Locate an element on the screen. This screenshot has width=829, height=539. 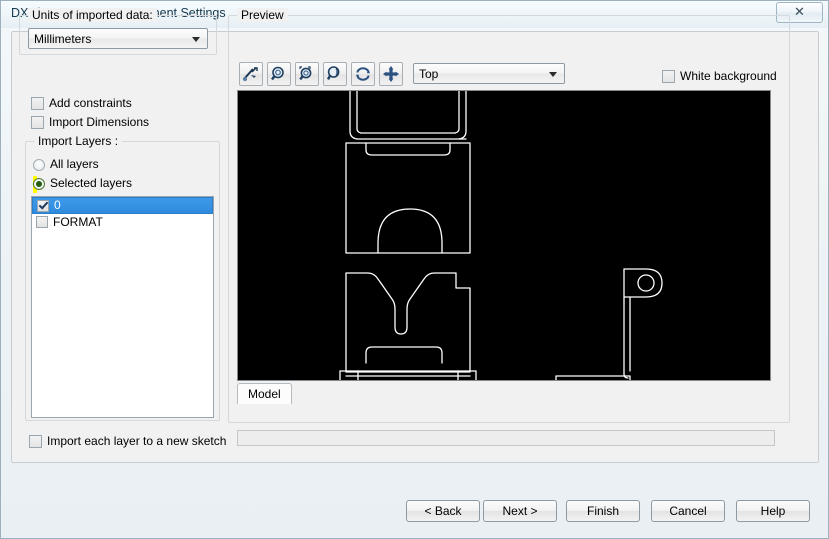
view-orientation-combobox: Top is located at coordinates (489, 73).